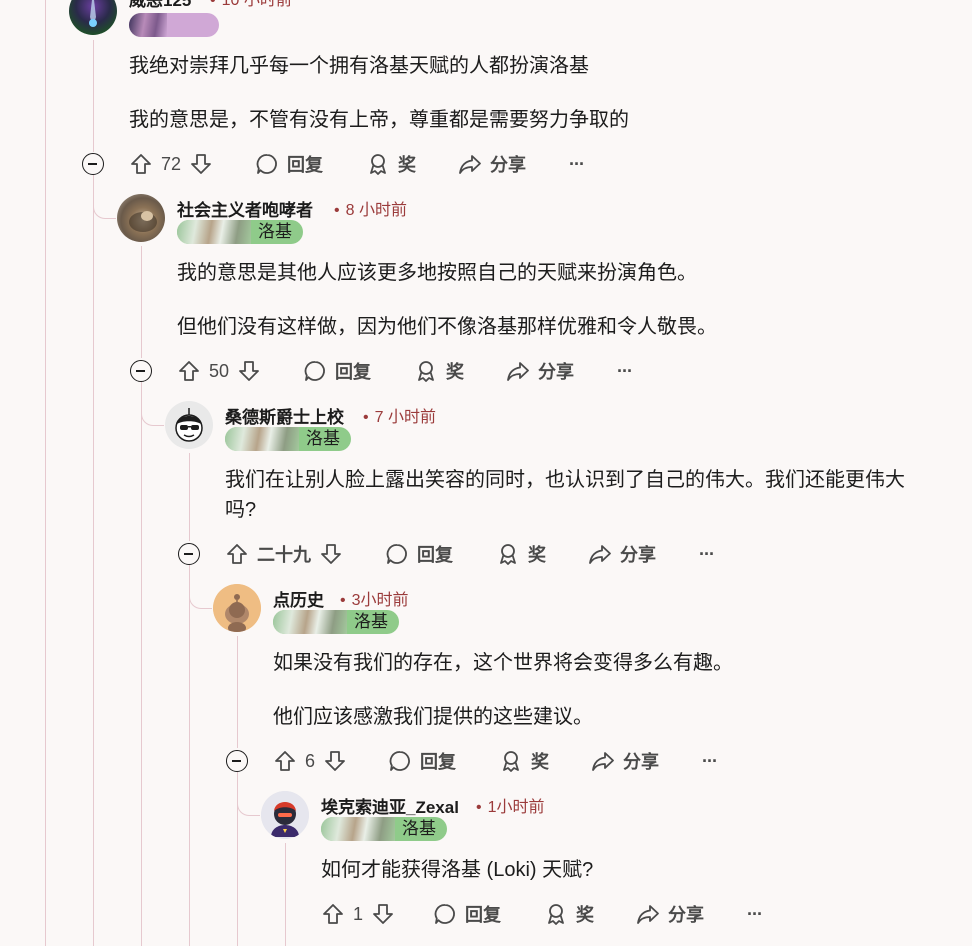 This screenshot has height=946, width=972. I want to click on comment-paragraph: 但他们没有这样做，因为他们不像洛基那样优雅和令人敬畏。, so click(447, 327).